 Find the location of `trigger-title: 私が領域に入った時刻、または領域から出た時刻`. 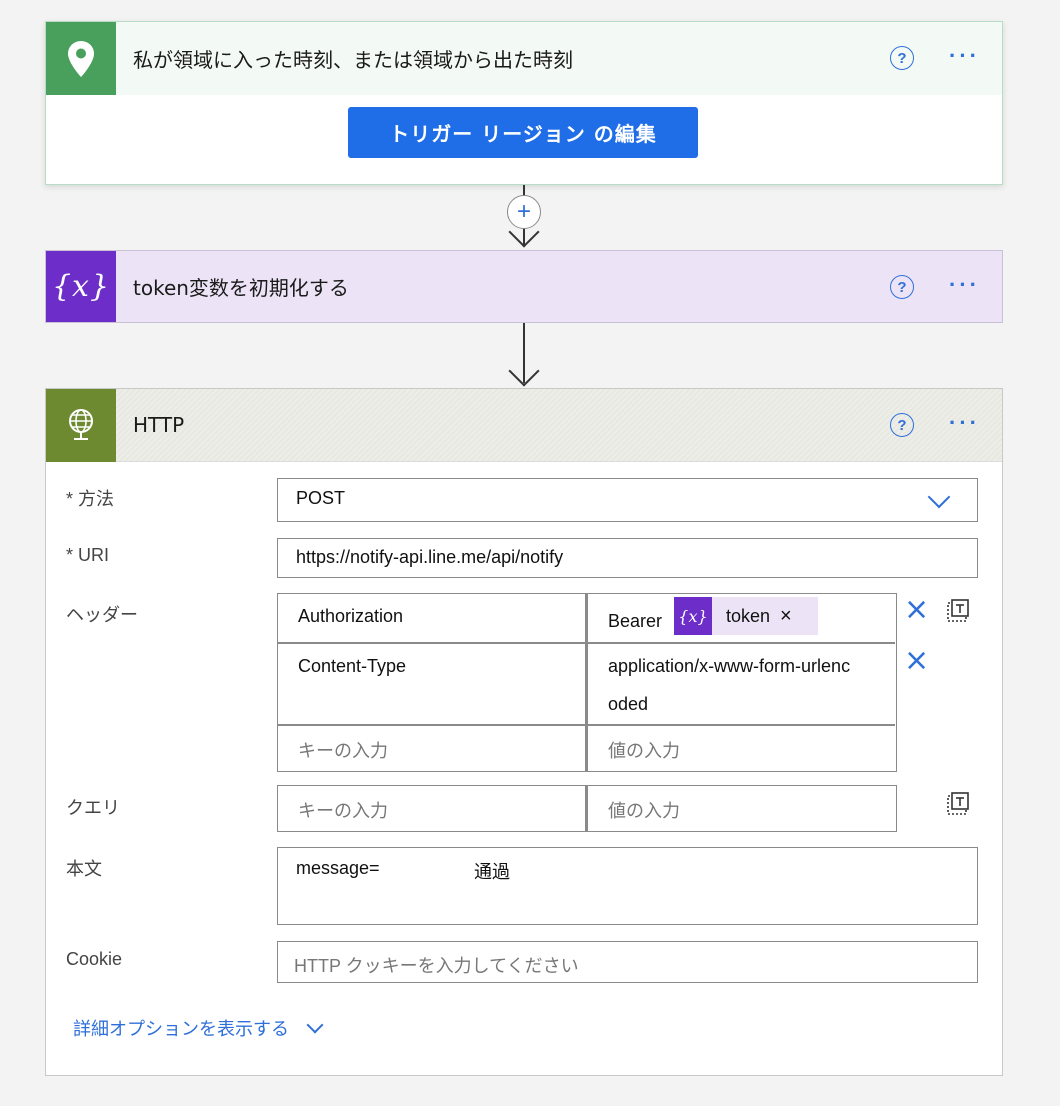

trigger-title: 私が領域に入った時刻、または領域から出た時刻 is located at coordinates (353, 60).